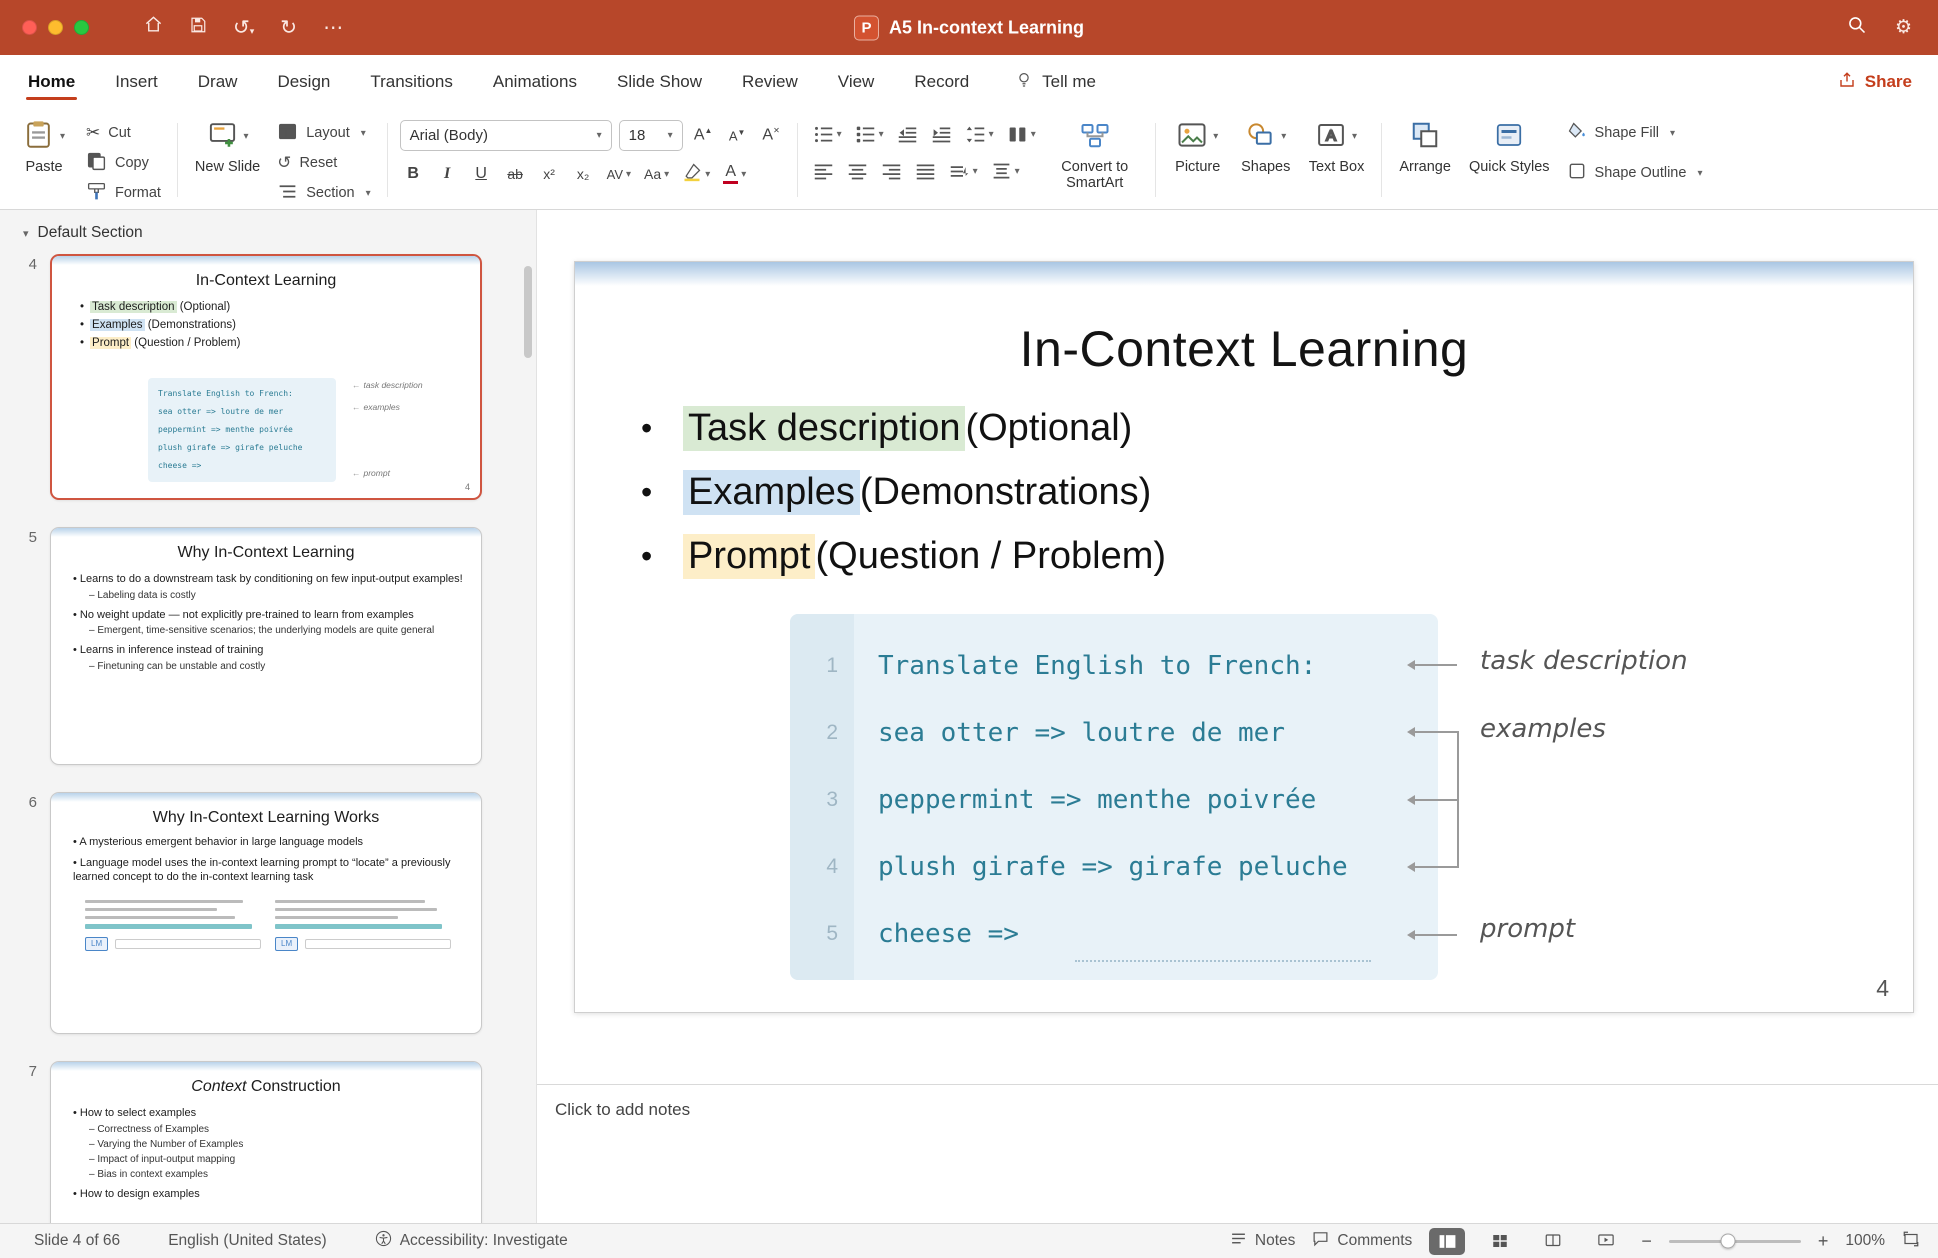 This screenshot has width=1938, height=1258. What do you see at coordinates (1635, 133) in the screenshot?
I see `shape-fill-button: Shape Fill ▾` at bounding box center [1635, 133].